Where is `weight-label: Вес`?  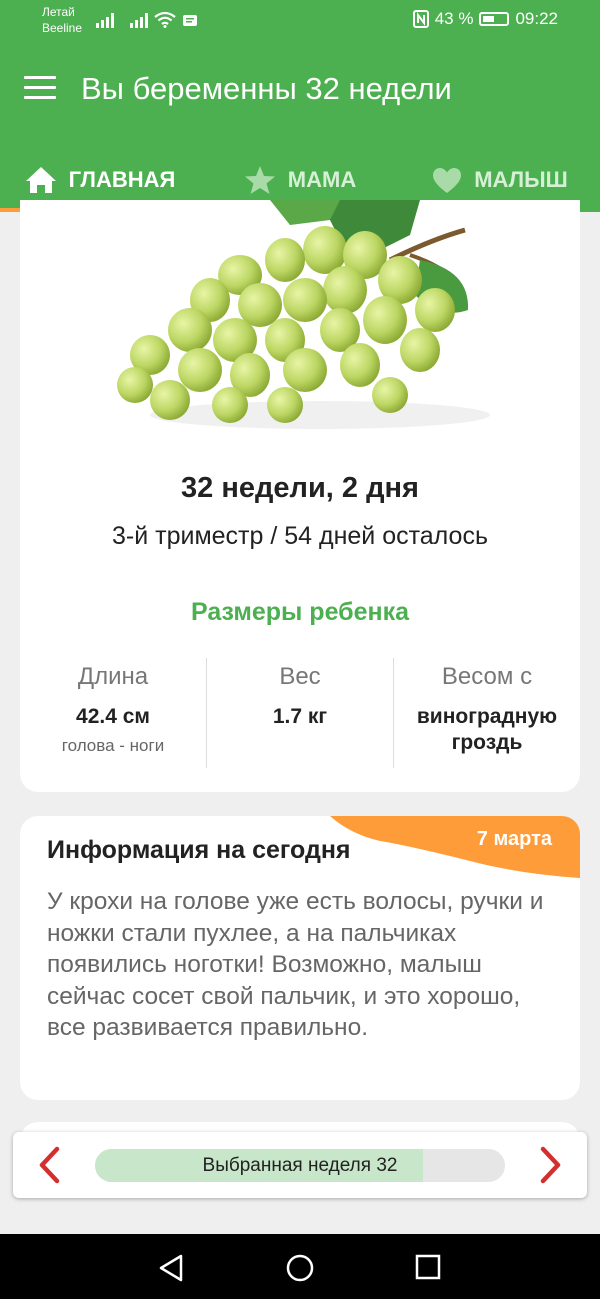
weight-label: Вес is located at coordinates (300, 676).